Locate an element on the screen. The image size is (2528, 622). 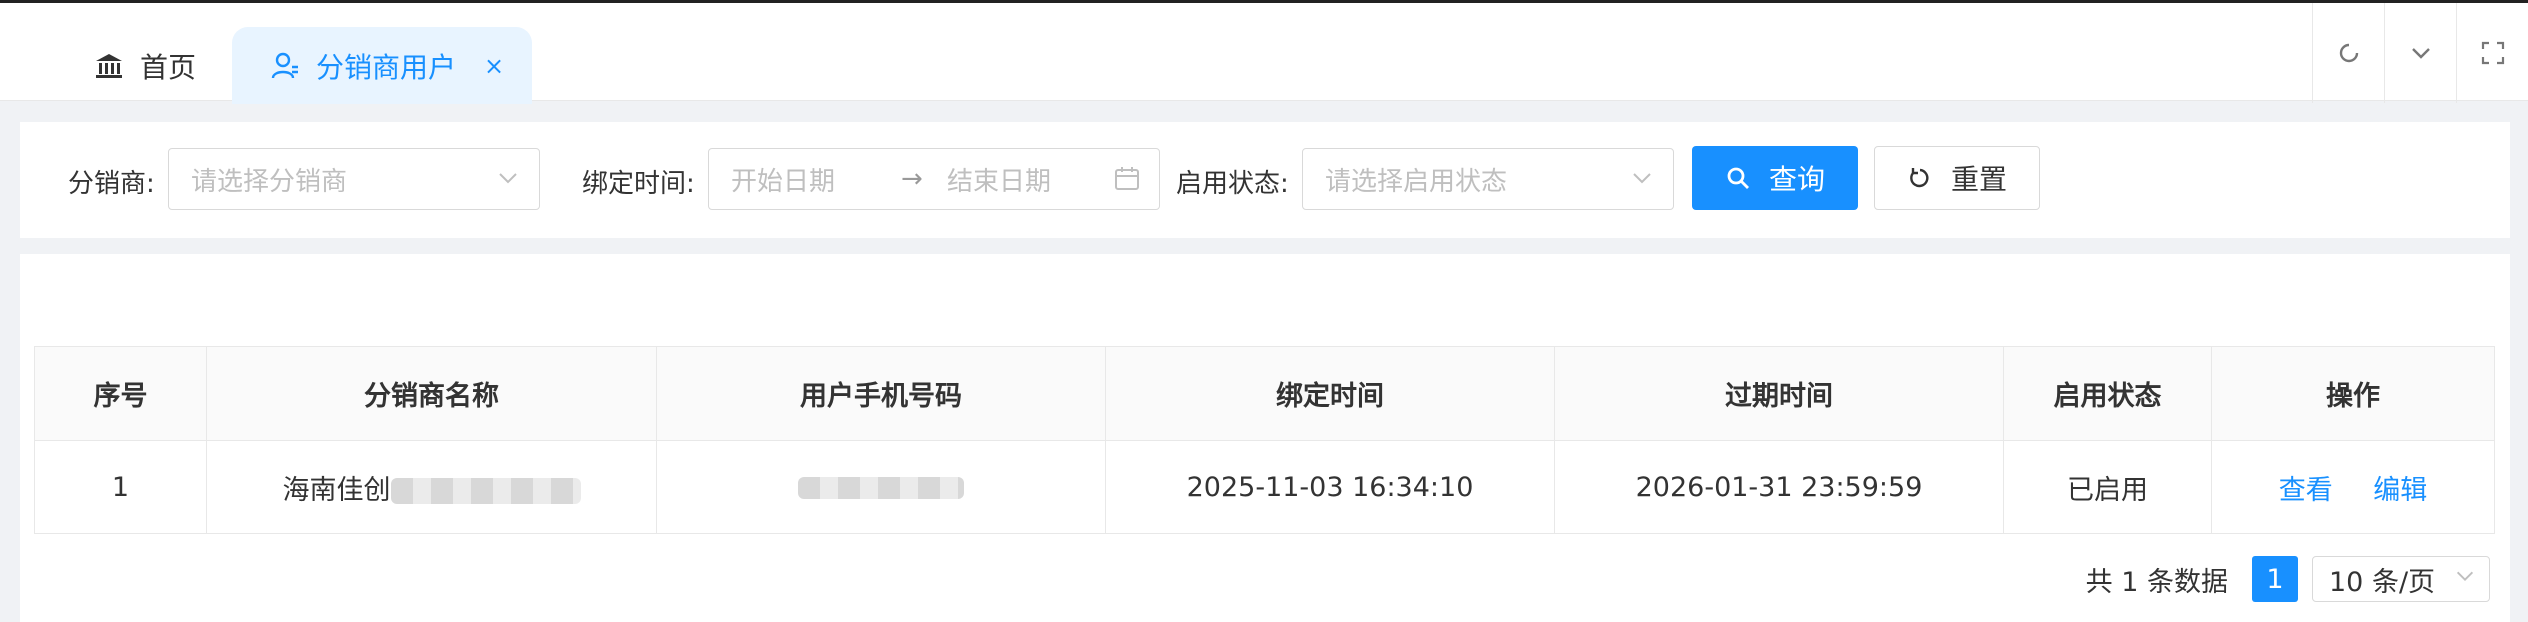
cell-bind-time: 2025-11-03 16:34:10 is located at coordinates (1330, 487).